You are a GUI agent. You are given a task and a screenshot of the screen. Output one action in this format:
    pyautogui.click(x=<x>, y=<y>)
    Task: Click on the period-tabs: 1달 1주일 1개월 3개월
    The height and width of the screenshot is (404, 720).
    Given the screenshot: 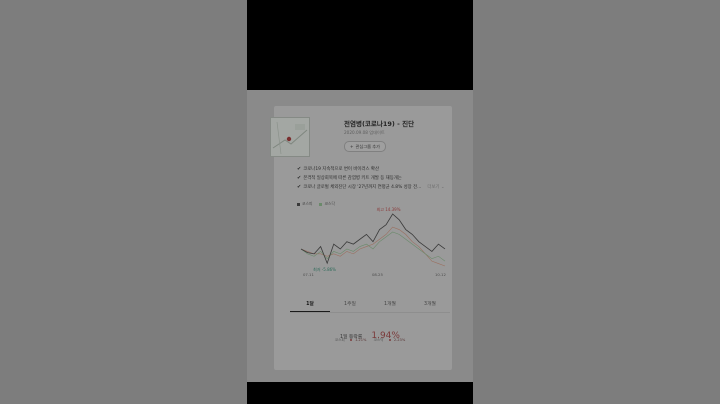 What is the action you would take?
    pyautogui.click(x=370, y=305)
    